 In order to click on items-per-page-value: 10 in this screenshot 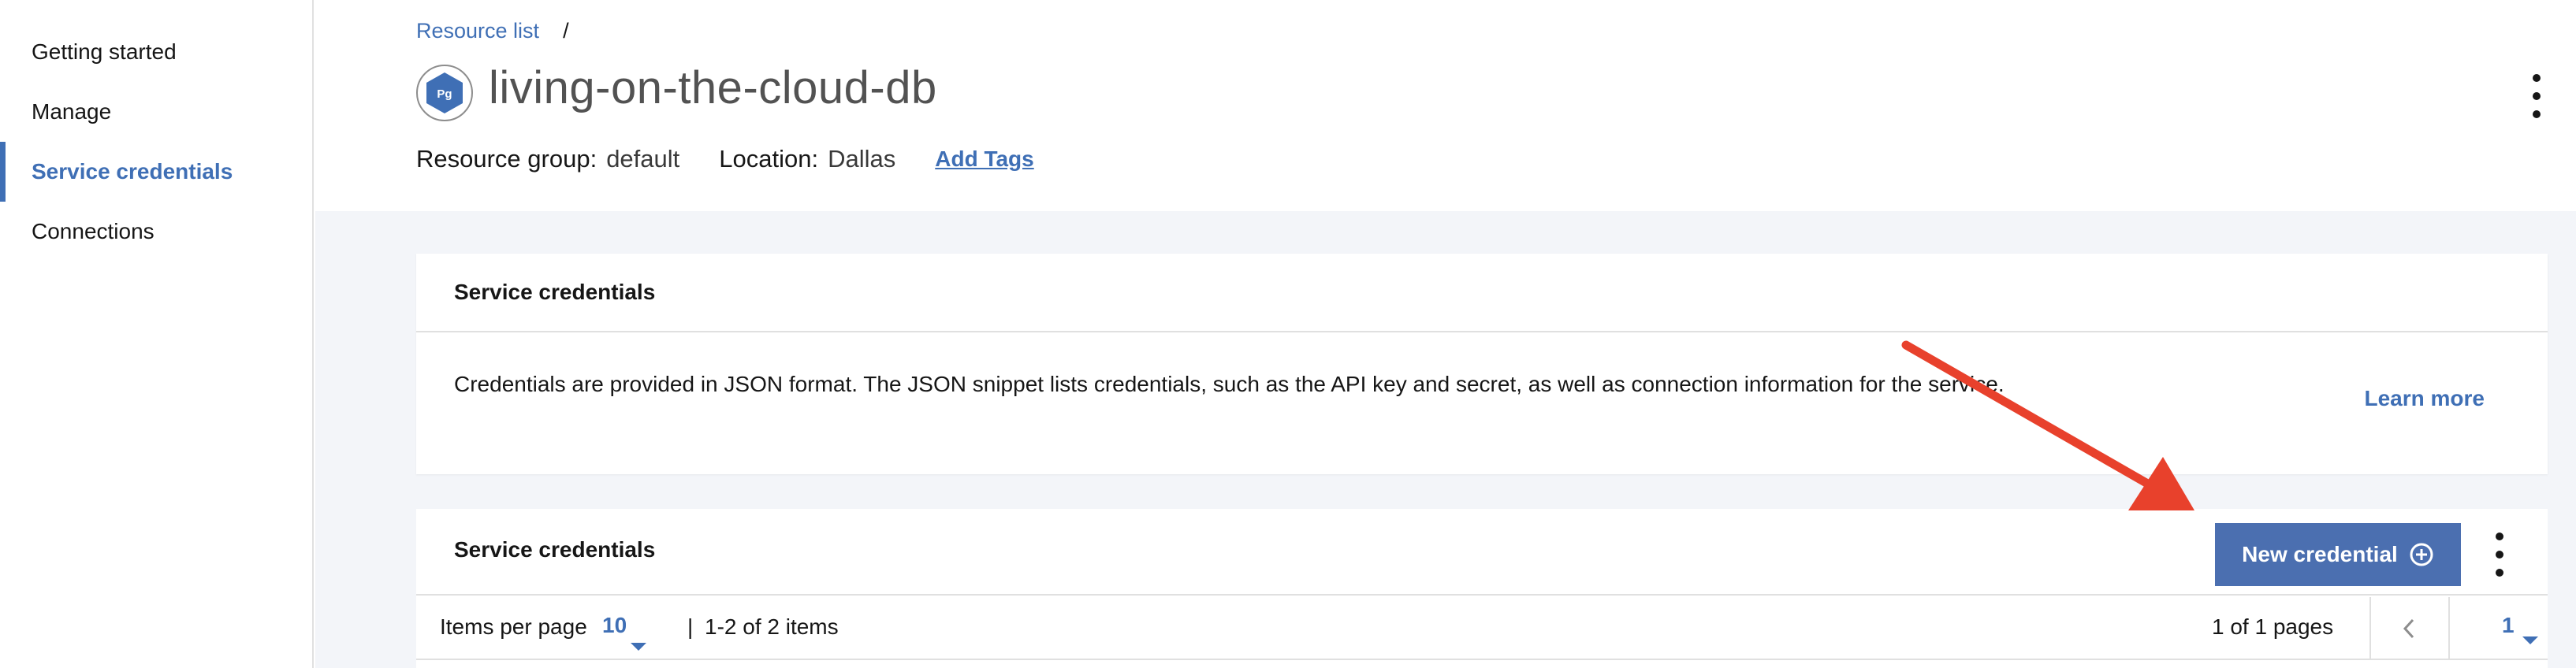, I will do `click(614, 625)`.